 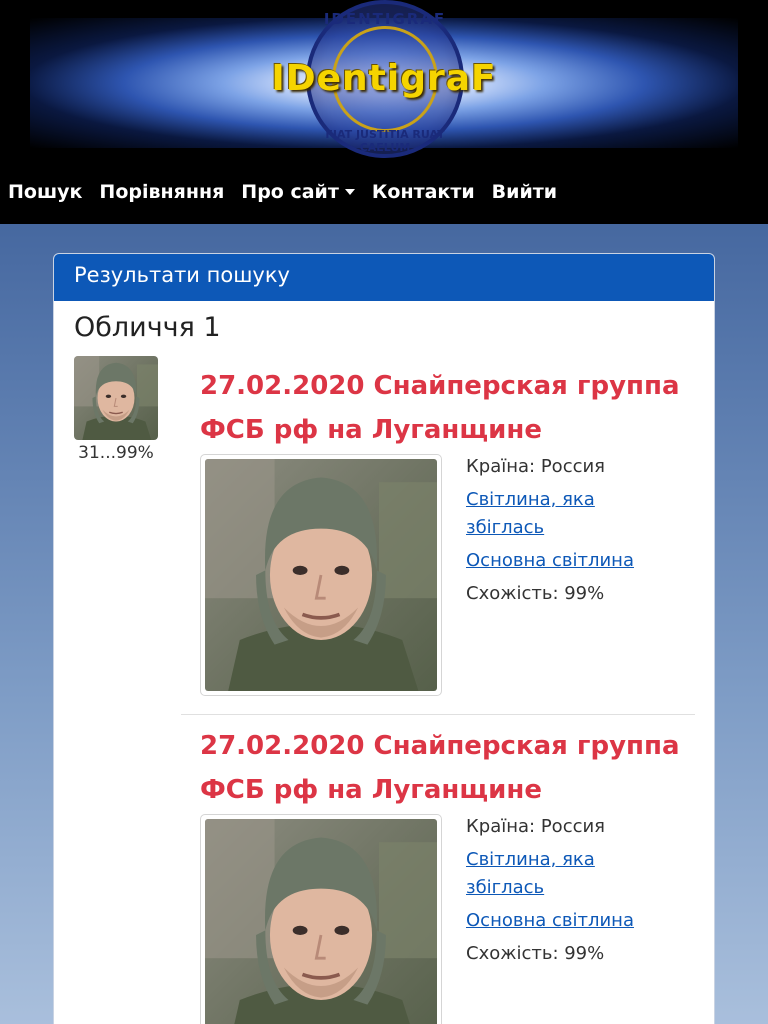 What do you see at coordinates (290, 192) in the screenshot?
I see `nav-about-label: Про сайт` at bounding box center [290, 192].